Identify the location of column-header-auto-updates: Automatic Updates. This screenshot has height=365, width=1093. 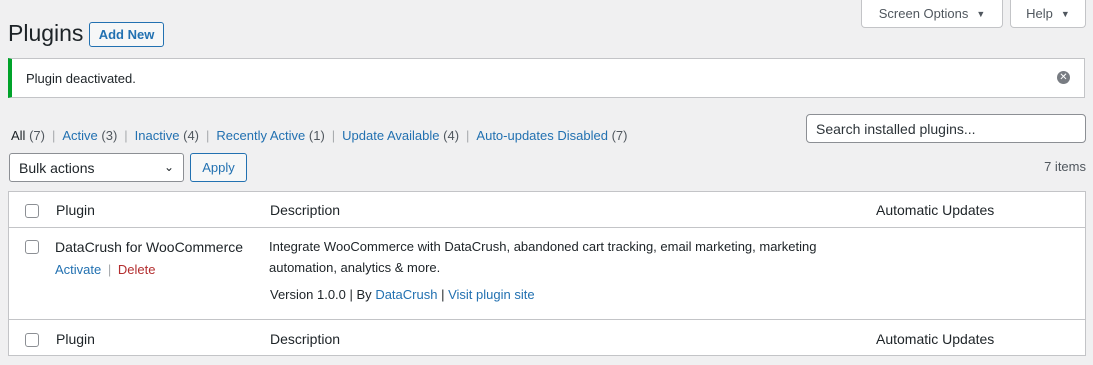
(935, 210).